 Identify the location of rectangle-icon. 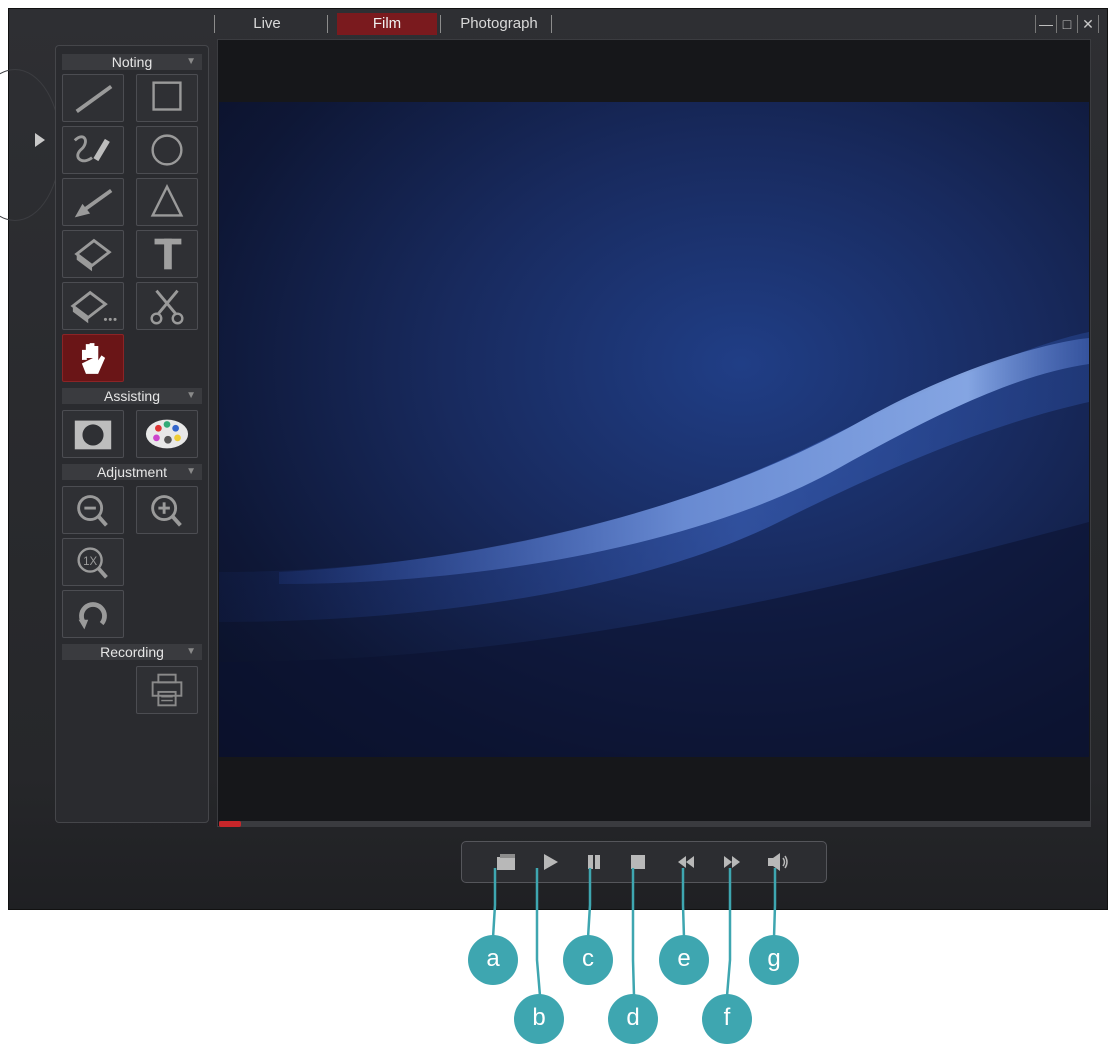
(167, 96).